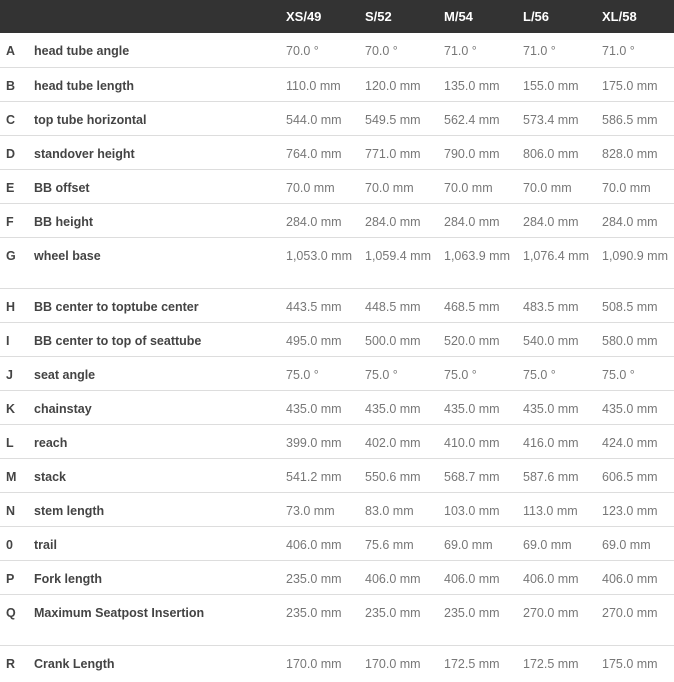  What do you see at coordinates (398, 441) in the screenshot?
I see `row-value: 402.0 mm` at bounding box center [398, 441].